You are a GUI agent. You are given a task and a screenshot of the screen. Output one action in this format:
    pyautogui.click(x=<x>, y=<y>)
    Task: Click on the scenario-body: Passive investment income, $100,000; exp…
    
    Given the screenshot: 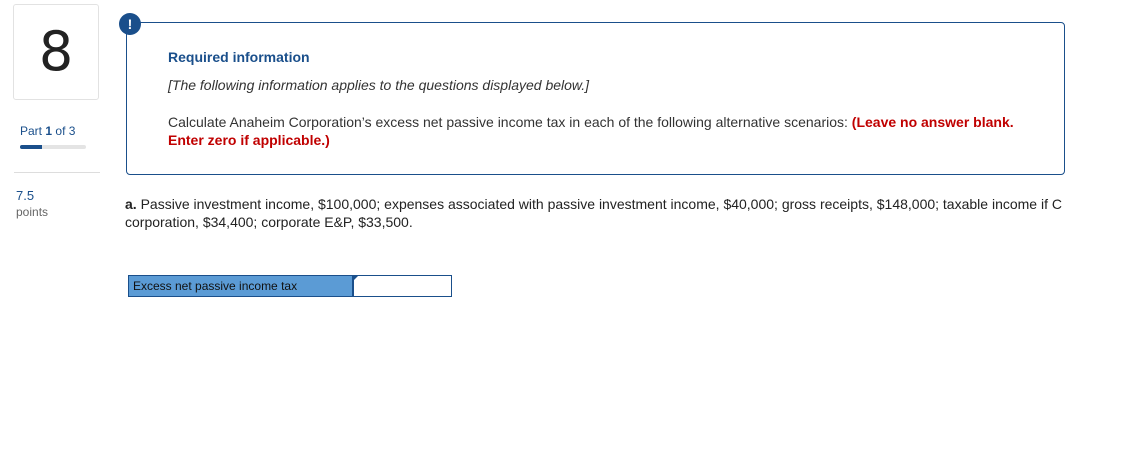 What is the action you would take?
    pyautogui.click(x=593, y=213)
    